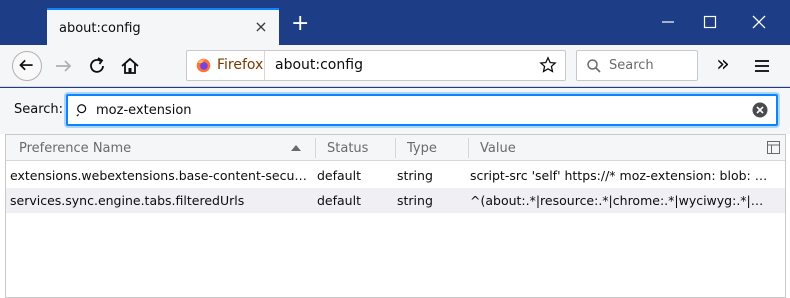 The width and height of the screenshot is (790, 298). What do you see at coordinates (130, 66) in the screenshot?
I see `home-icon` at bounding box center [130, 66].